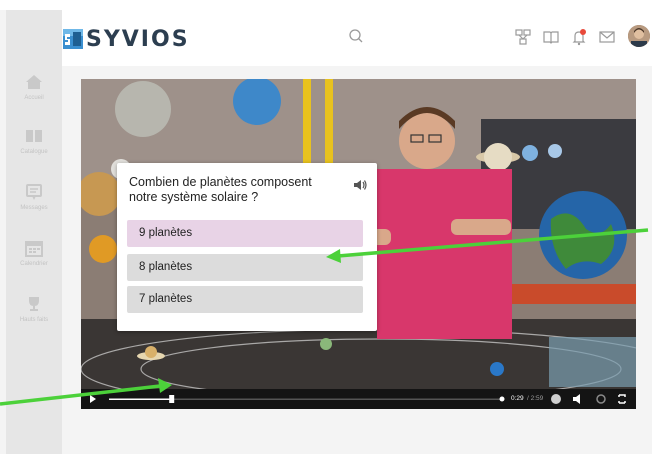  Describe the element at coordinates (86, 392) in the screenshot. I see `arrow-to-progress-icon` at that location.